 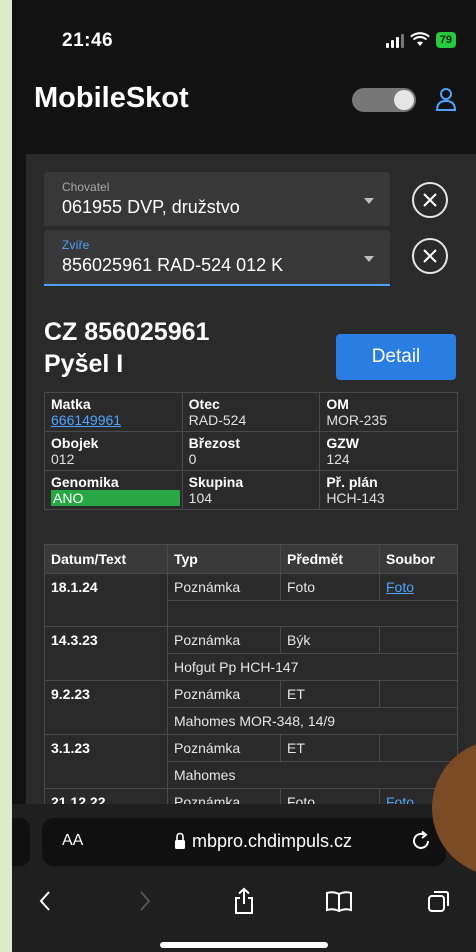 I want to click on lock-icon, so click(x=180, y=840).